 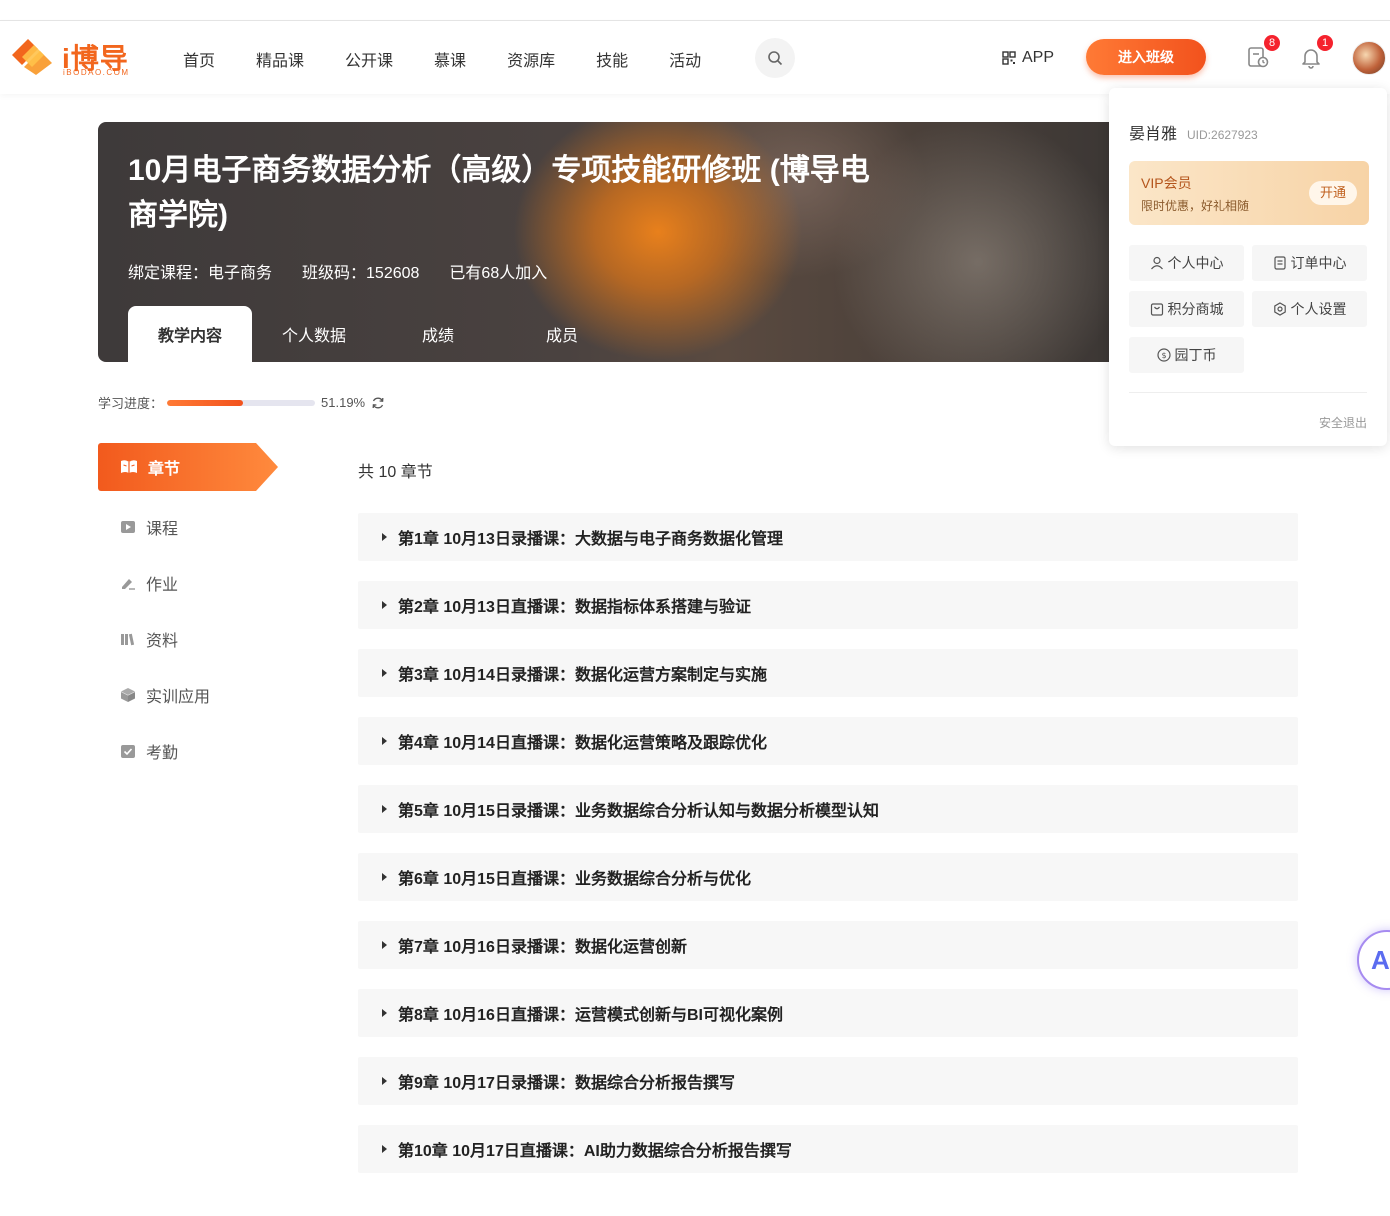 What do you see at coordinates (828, 1081) in the screenshot?
I see `chapter-item: 第9章 10月17日录播课：数据综合分析报告撰写` at bounding box center [828, 1081].